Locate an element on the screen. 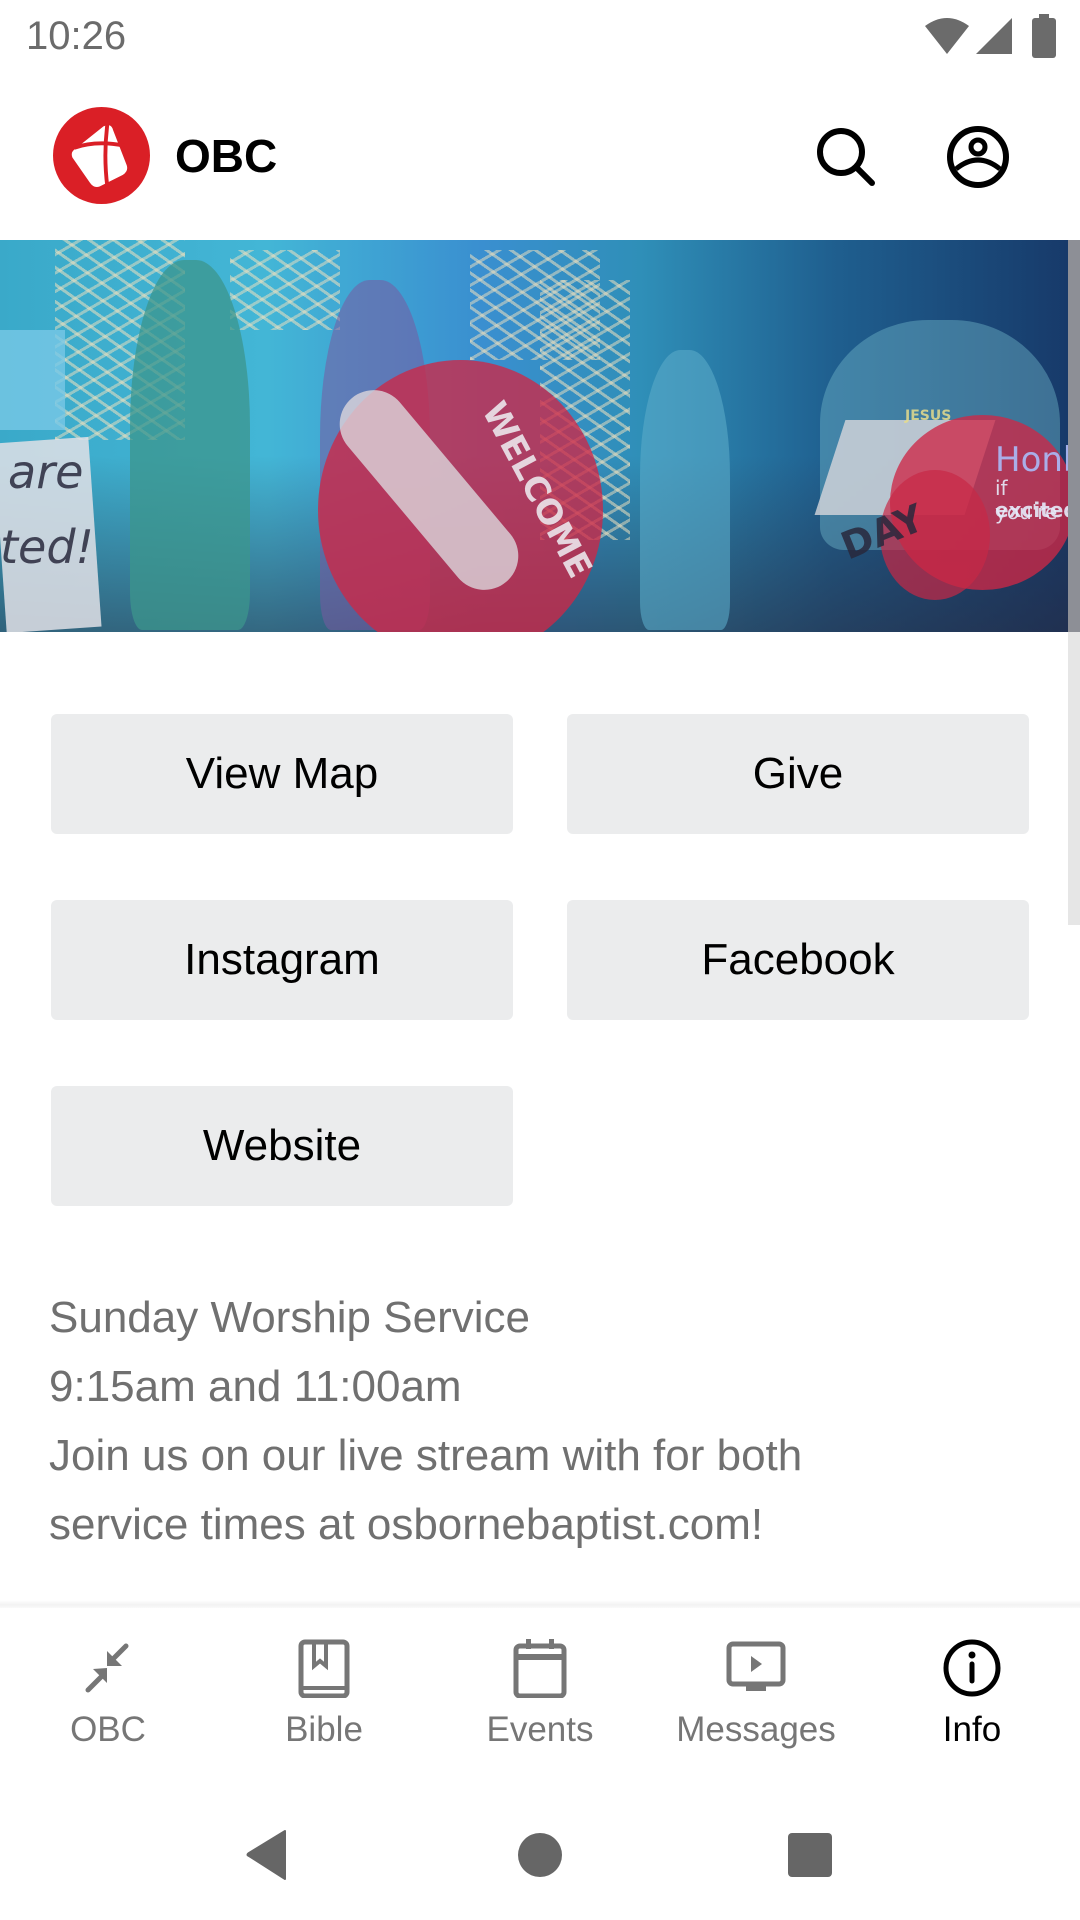 This screenshot has width=1080, height=1920. collapse-arrows-icon is located at coordinates (107, 1668).